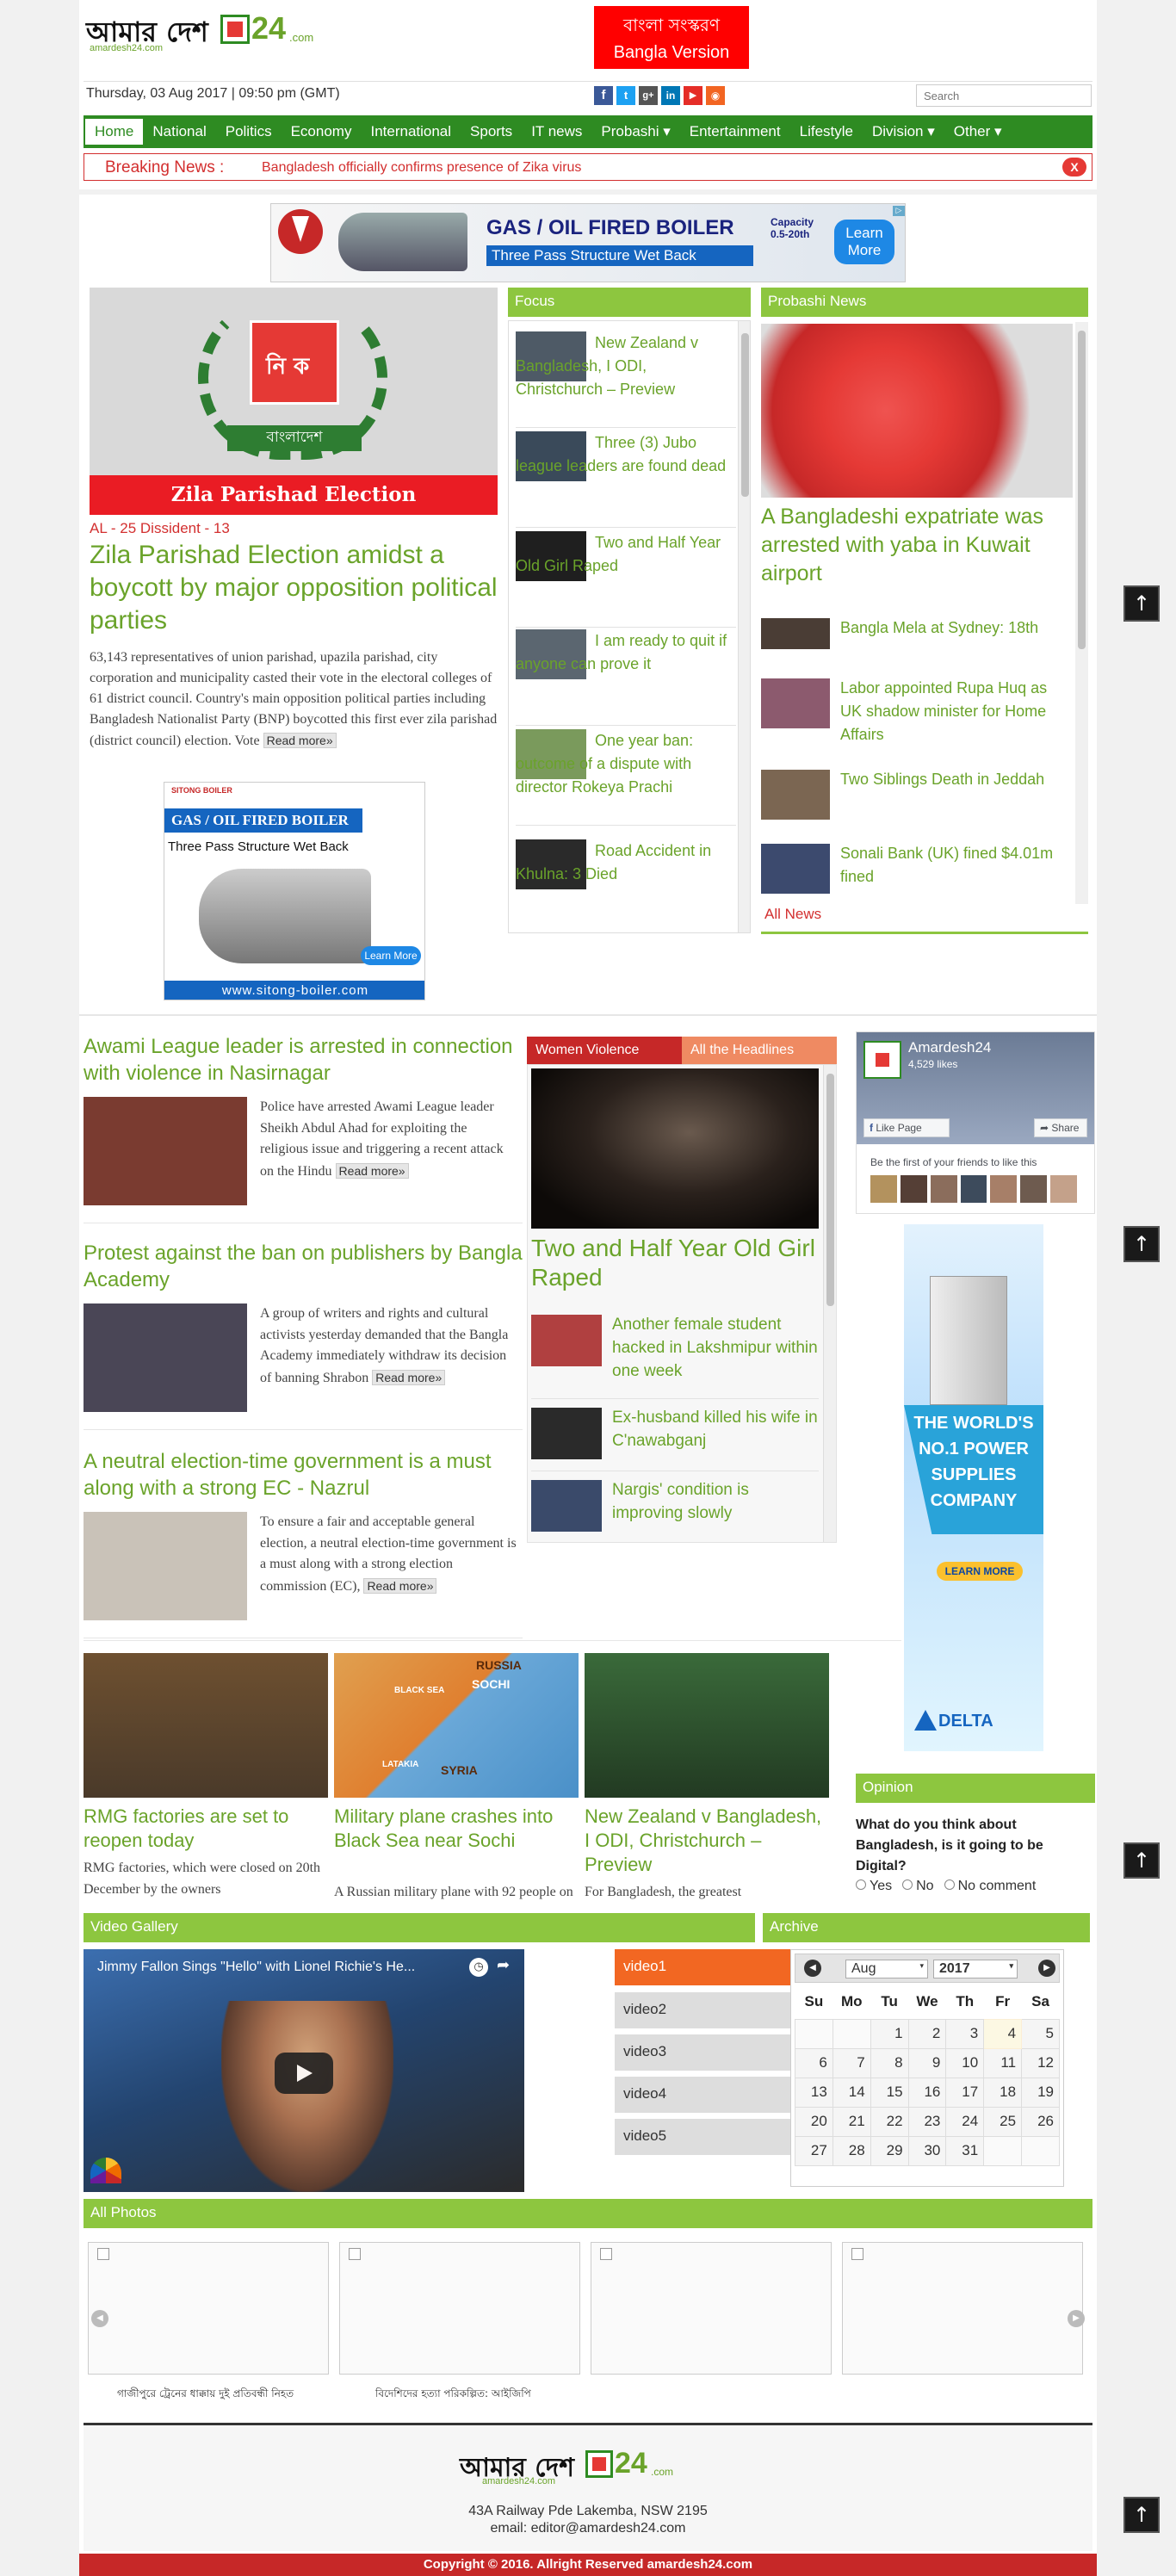  What do you see at coordinates (814, 2122) in the screenshot?
I see `calendar-day: 20` at bounding box center [814, 2122].